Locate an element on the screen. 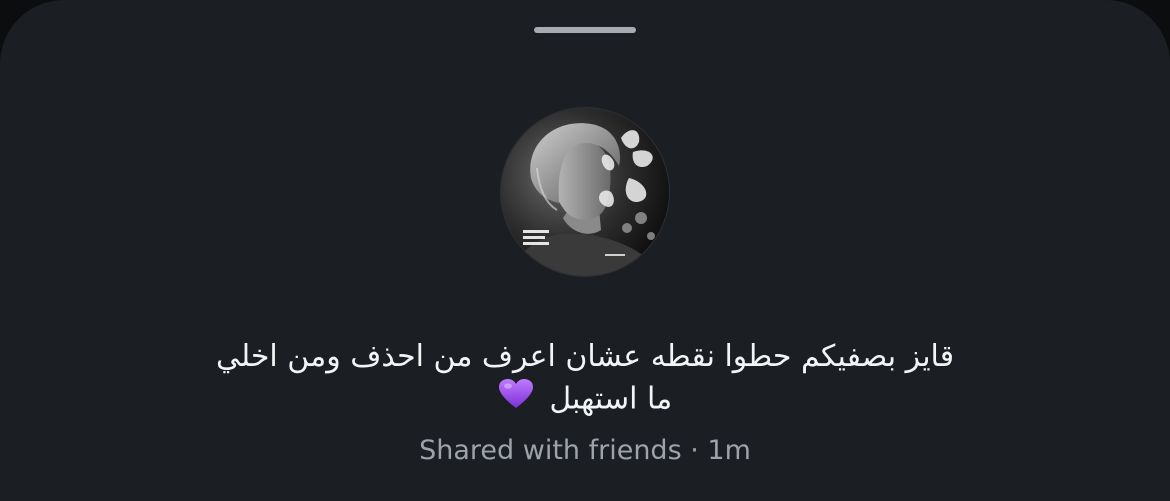 The width and height of the screenshot is (1170, 501). share-meta: Shared with friends · 1m is located at coordinates (585, 451).